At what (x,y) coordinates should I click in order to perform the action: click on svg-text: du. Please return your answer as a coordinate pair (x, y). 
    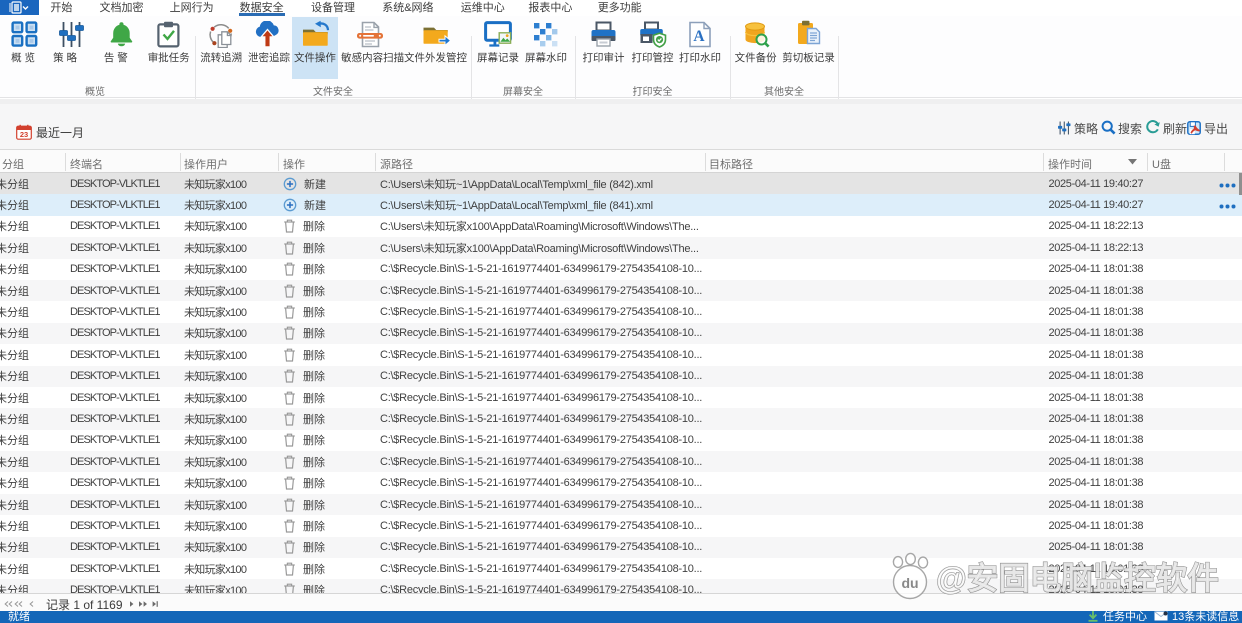
    Looking at the image, I should click on (909, 583).